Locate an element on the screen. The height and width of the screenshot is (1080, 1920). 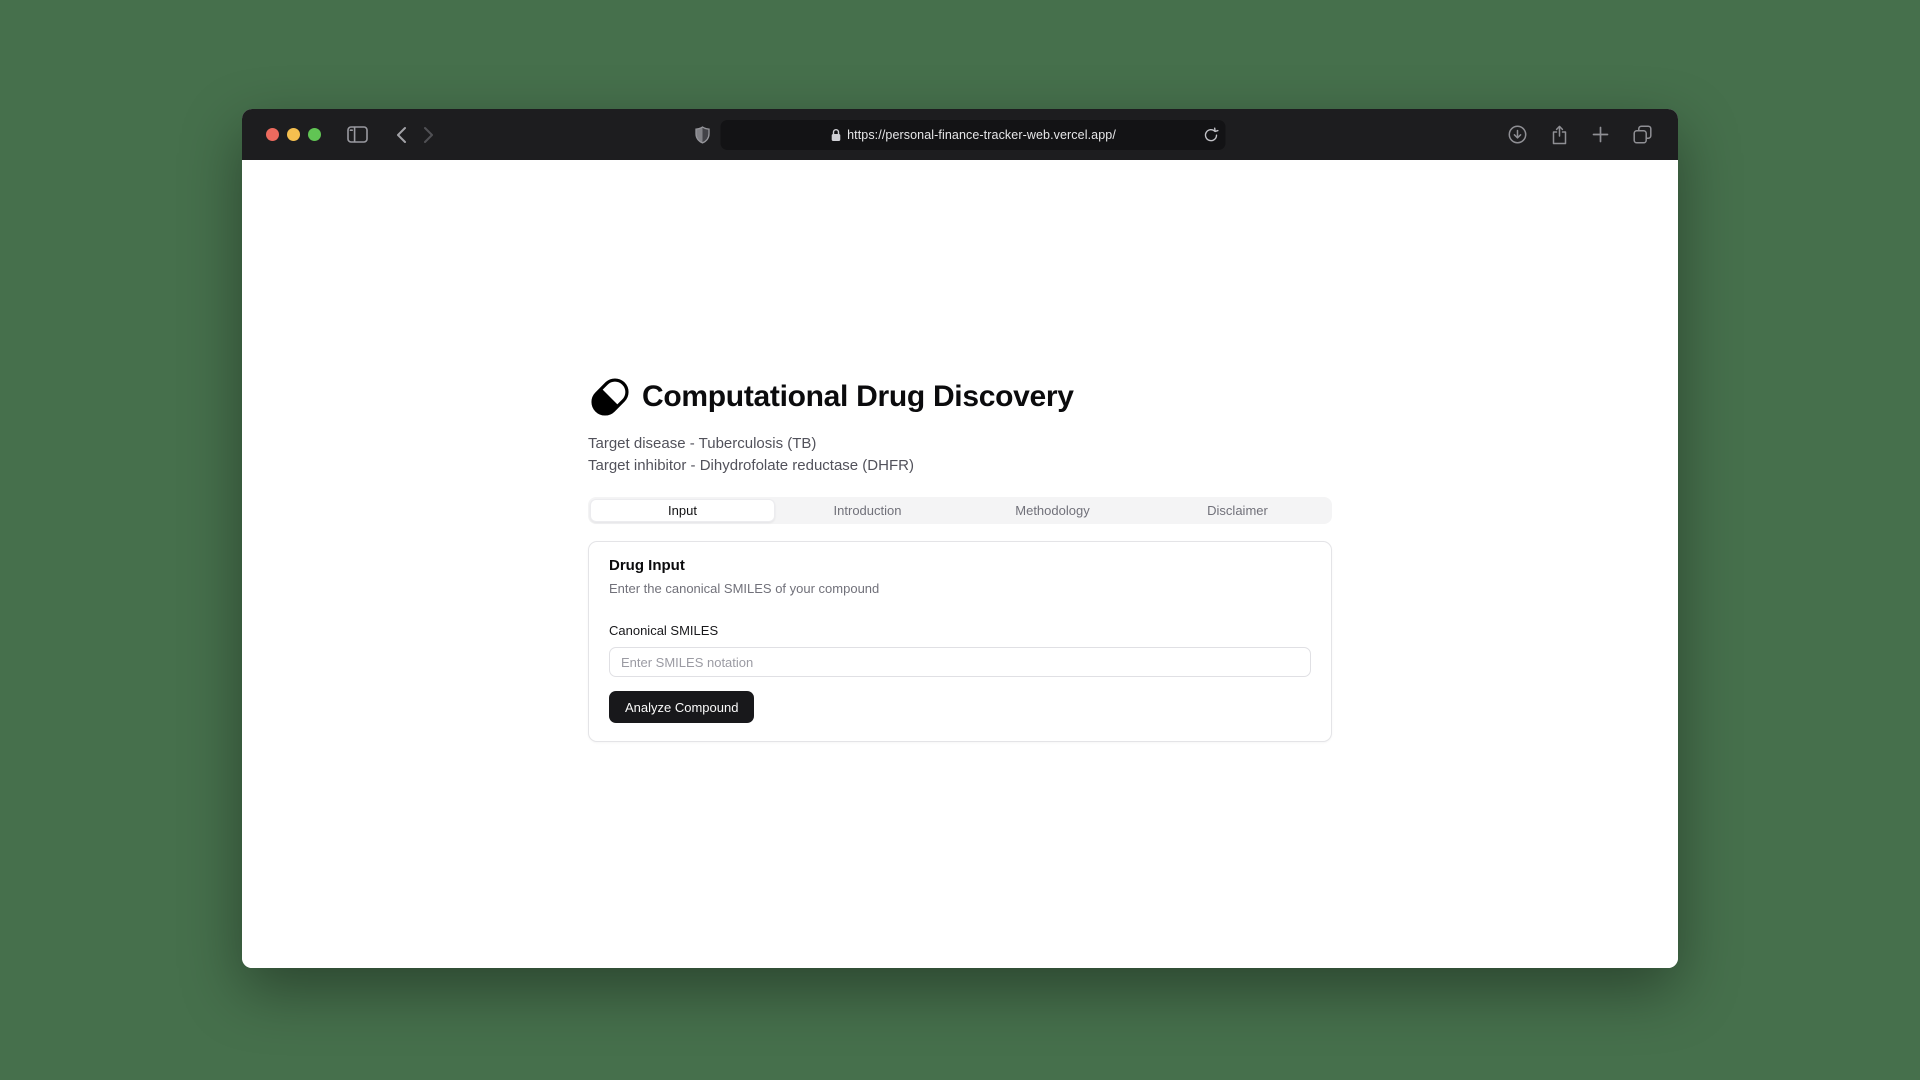
close-window-button is located at coordinates (272, 134).